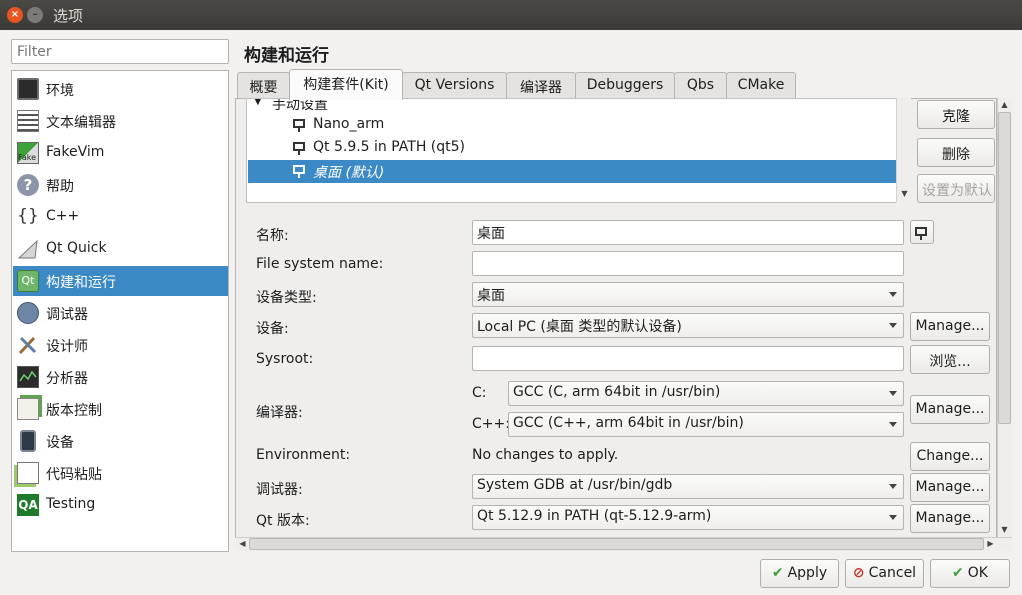 The width and height of the screenshot is (1022, 595). What do you see at coordinates (700, 85) in the screenshot?
I see `tab-qbs: Qbs` at bounding box center [700, 85].